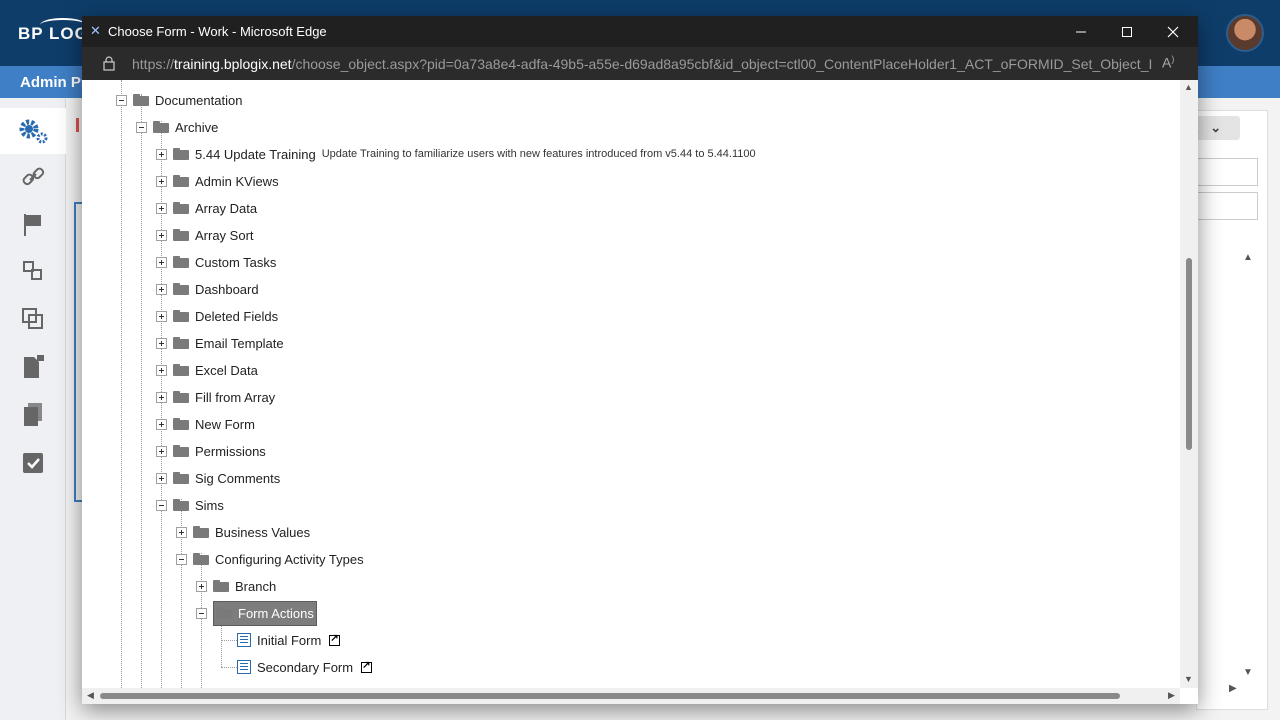  I want to click on tree-node-archive: Archive, so click(177, 127).